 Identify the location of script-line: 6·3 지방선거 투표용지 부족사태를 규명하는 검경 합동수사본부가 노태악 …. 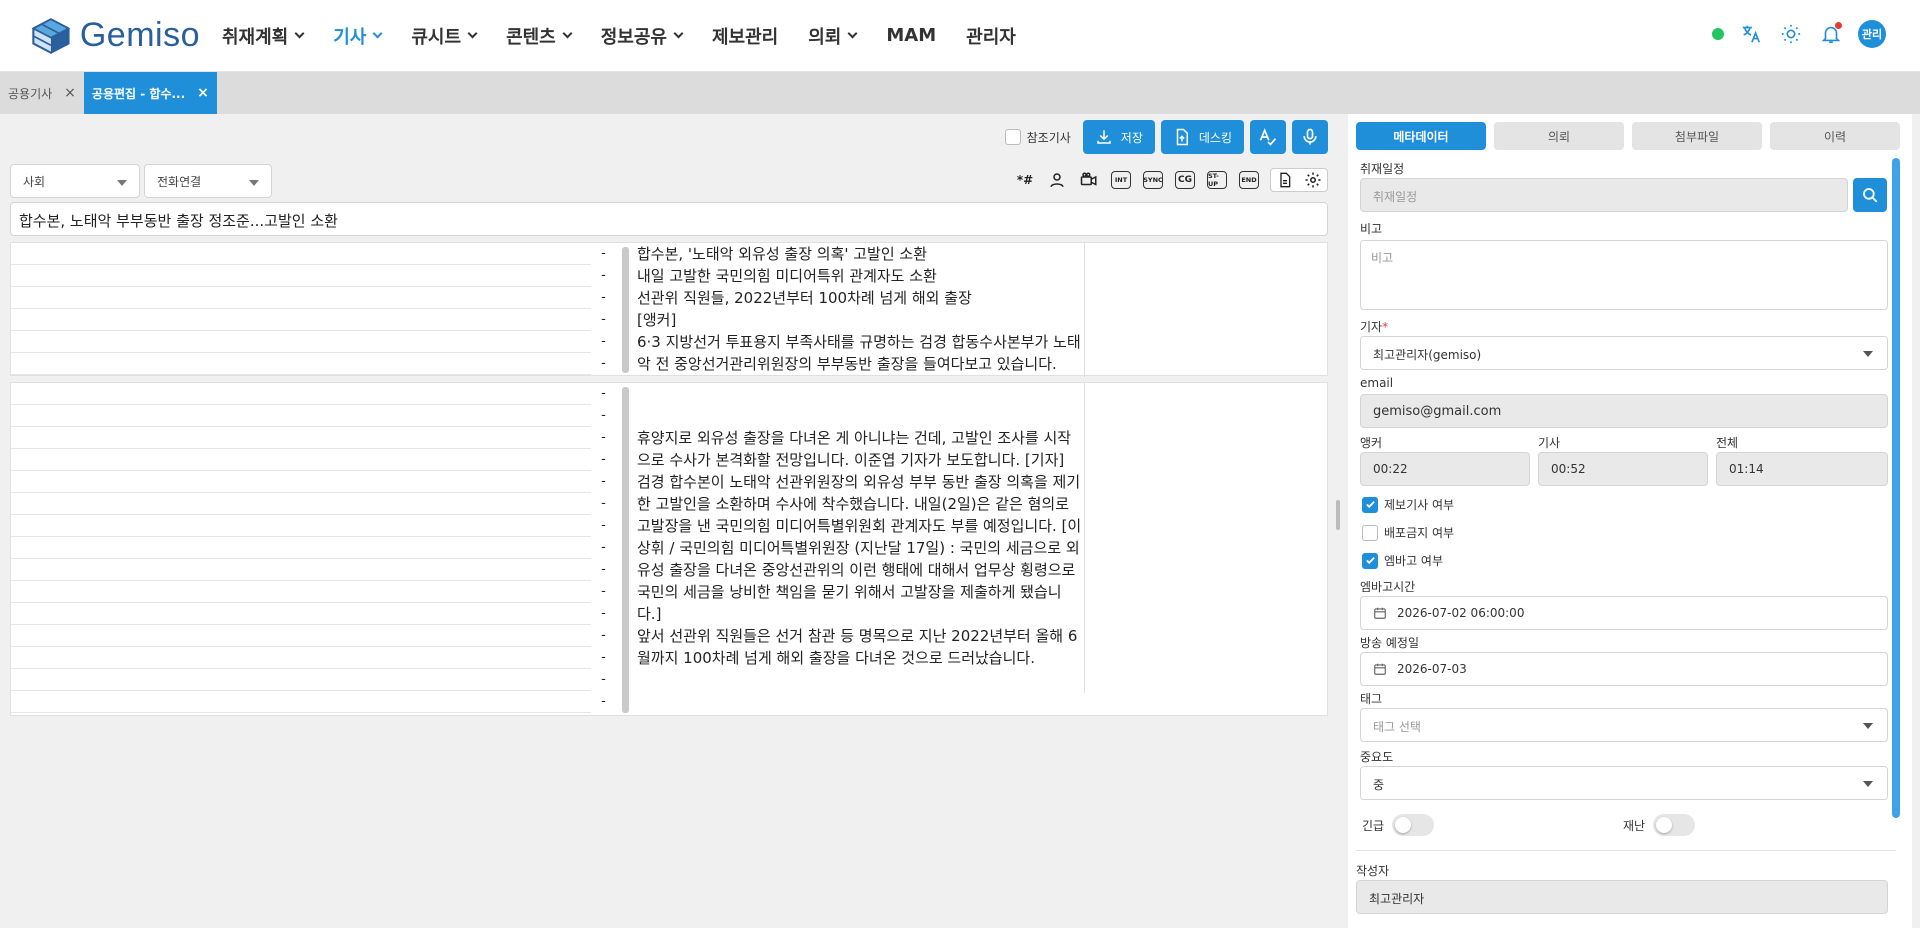
(859, 353).